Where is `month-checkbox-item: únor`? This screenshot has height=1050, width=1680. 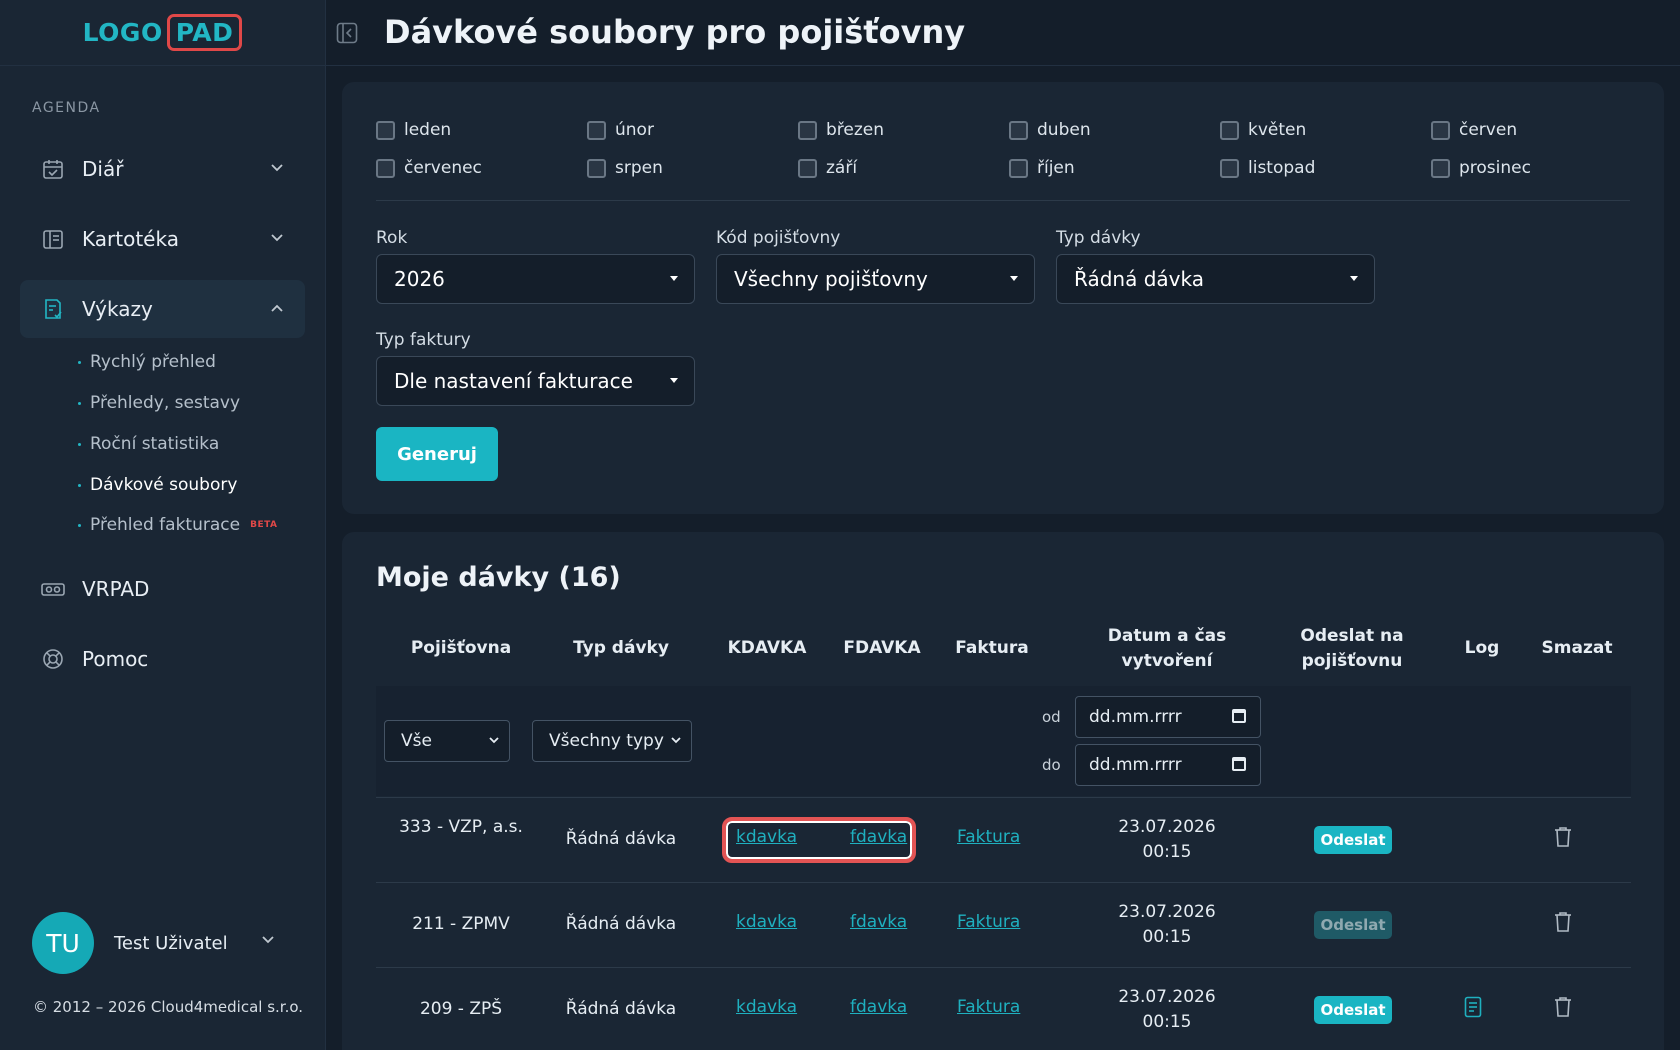
month-checkbox-item: únor is located at coordinates (620, 130).